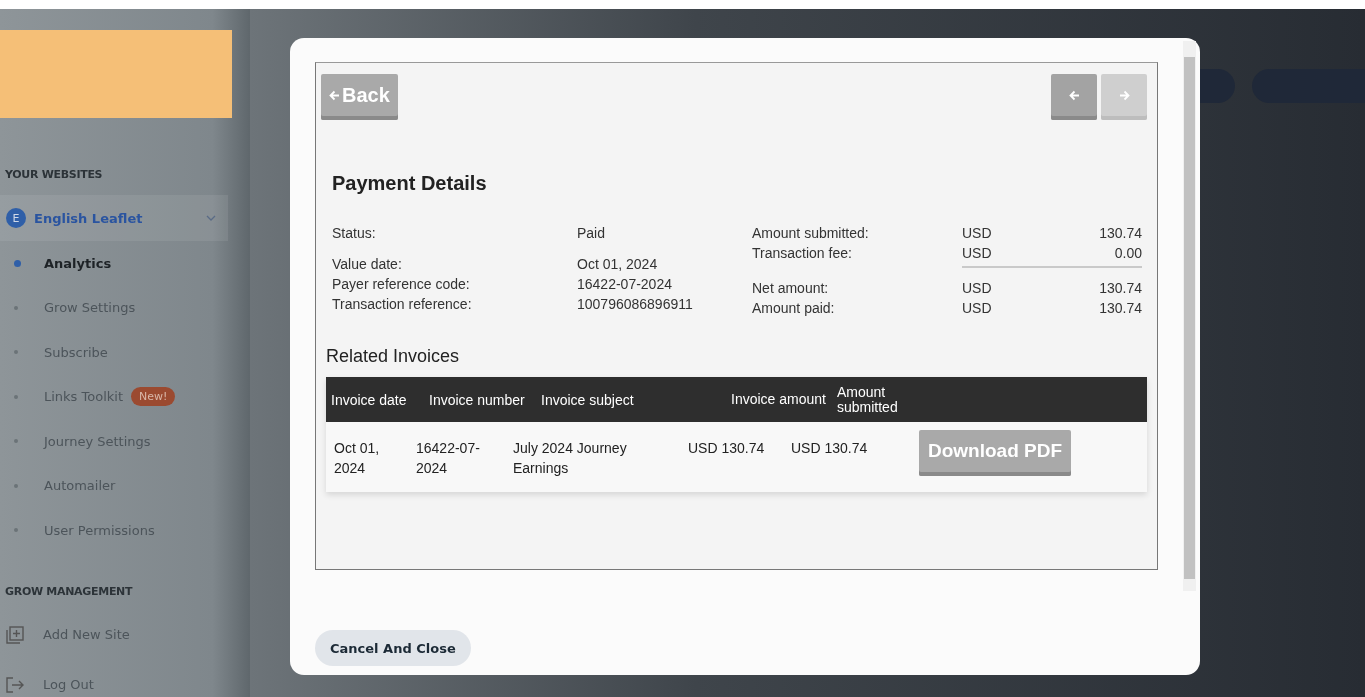 The width and height of the screenshot is (1365, 697). What do you see at coordinates (588, 399) in the screenshot?
I see `column-header: Invoice subject` at bounding box center [588, 399].